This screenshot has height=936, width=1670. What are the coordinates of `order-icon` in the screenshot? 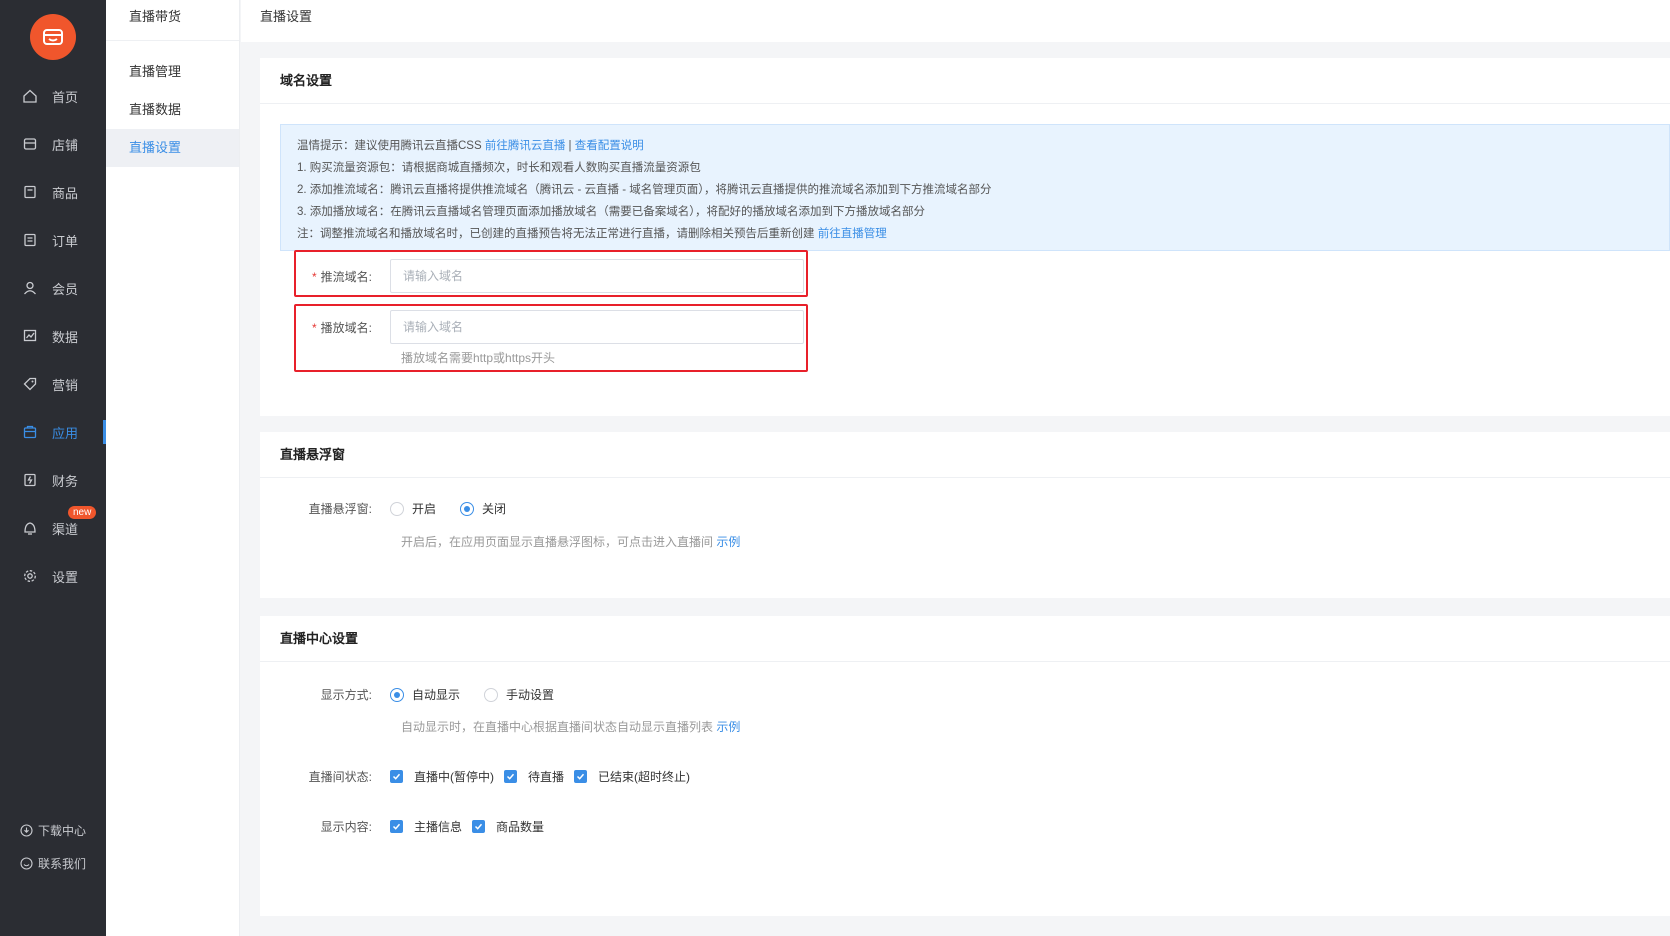 It's located at (30, 240).